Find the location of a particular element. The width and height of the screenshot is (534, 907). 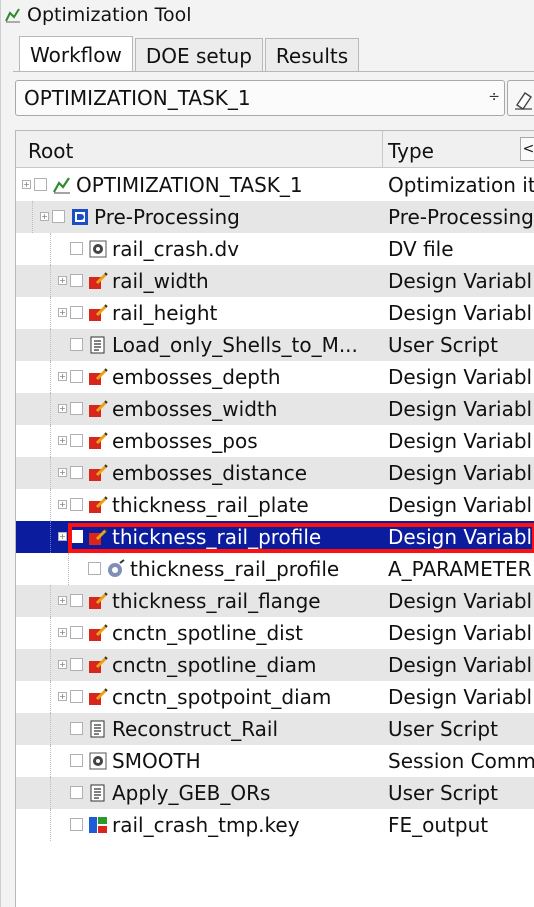

task-icon is located at coordinates (62, 185).